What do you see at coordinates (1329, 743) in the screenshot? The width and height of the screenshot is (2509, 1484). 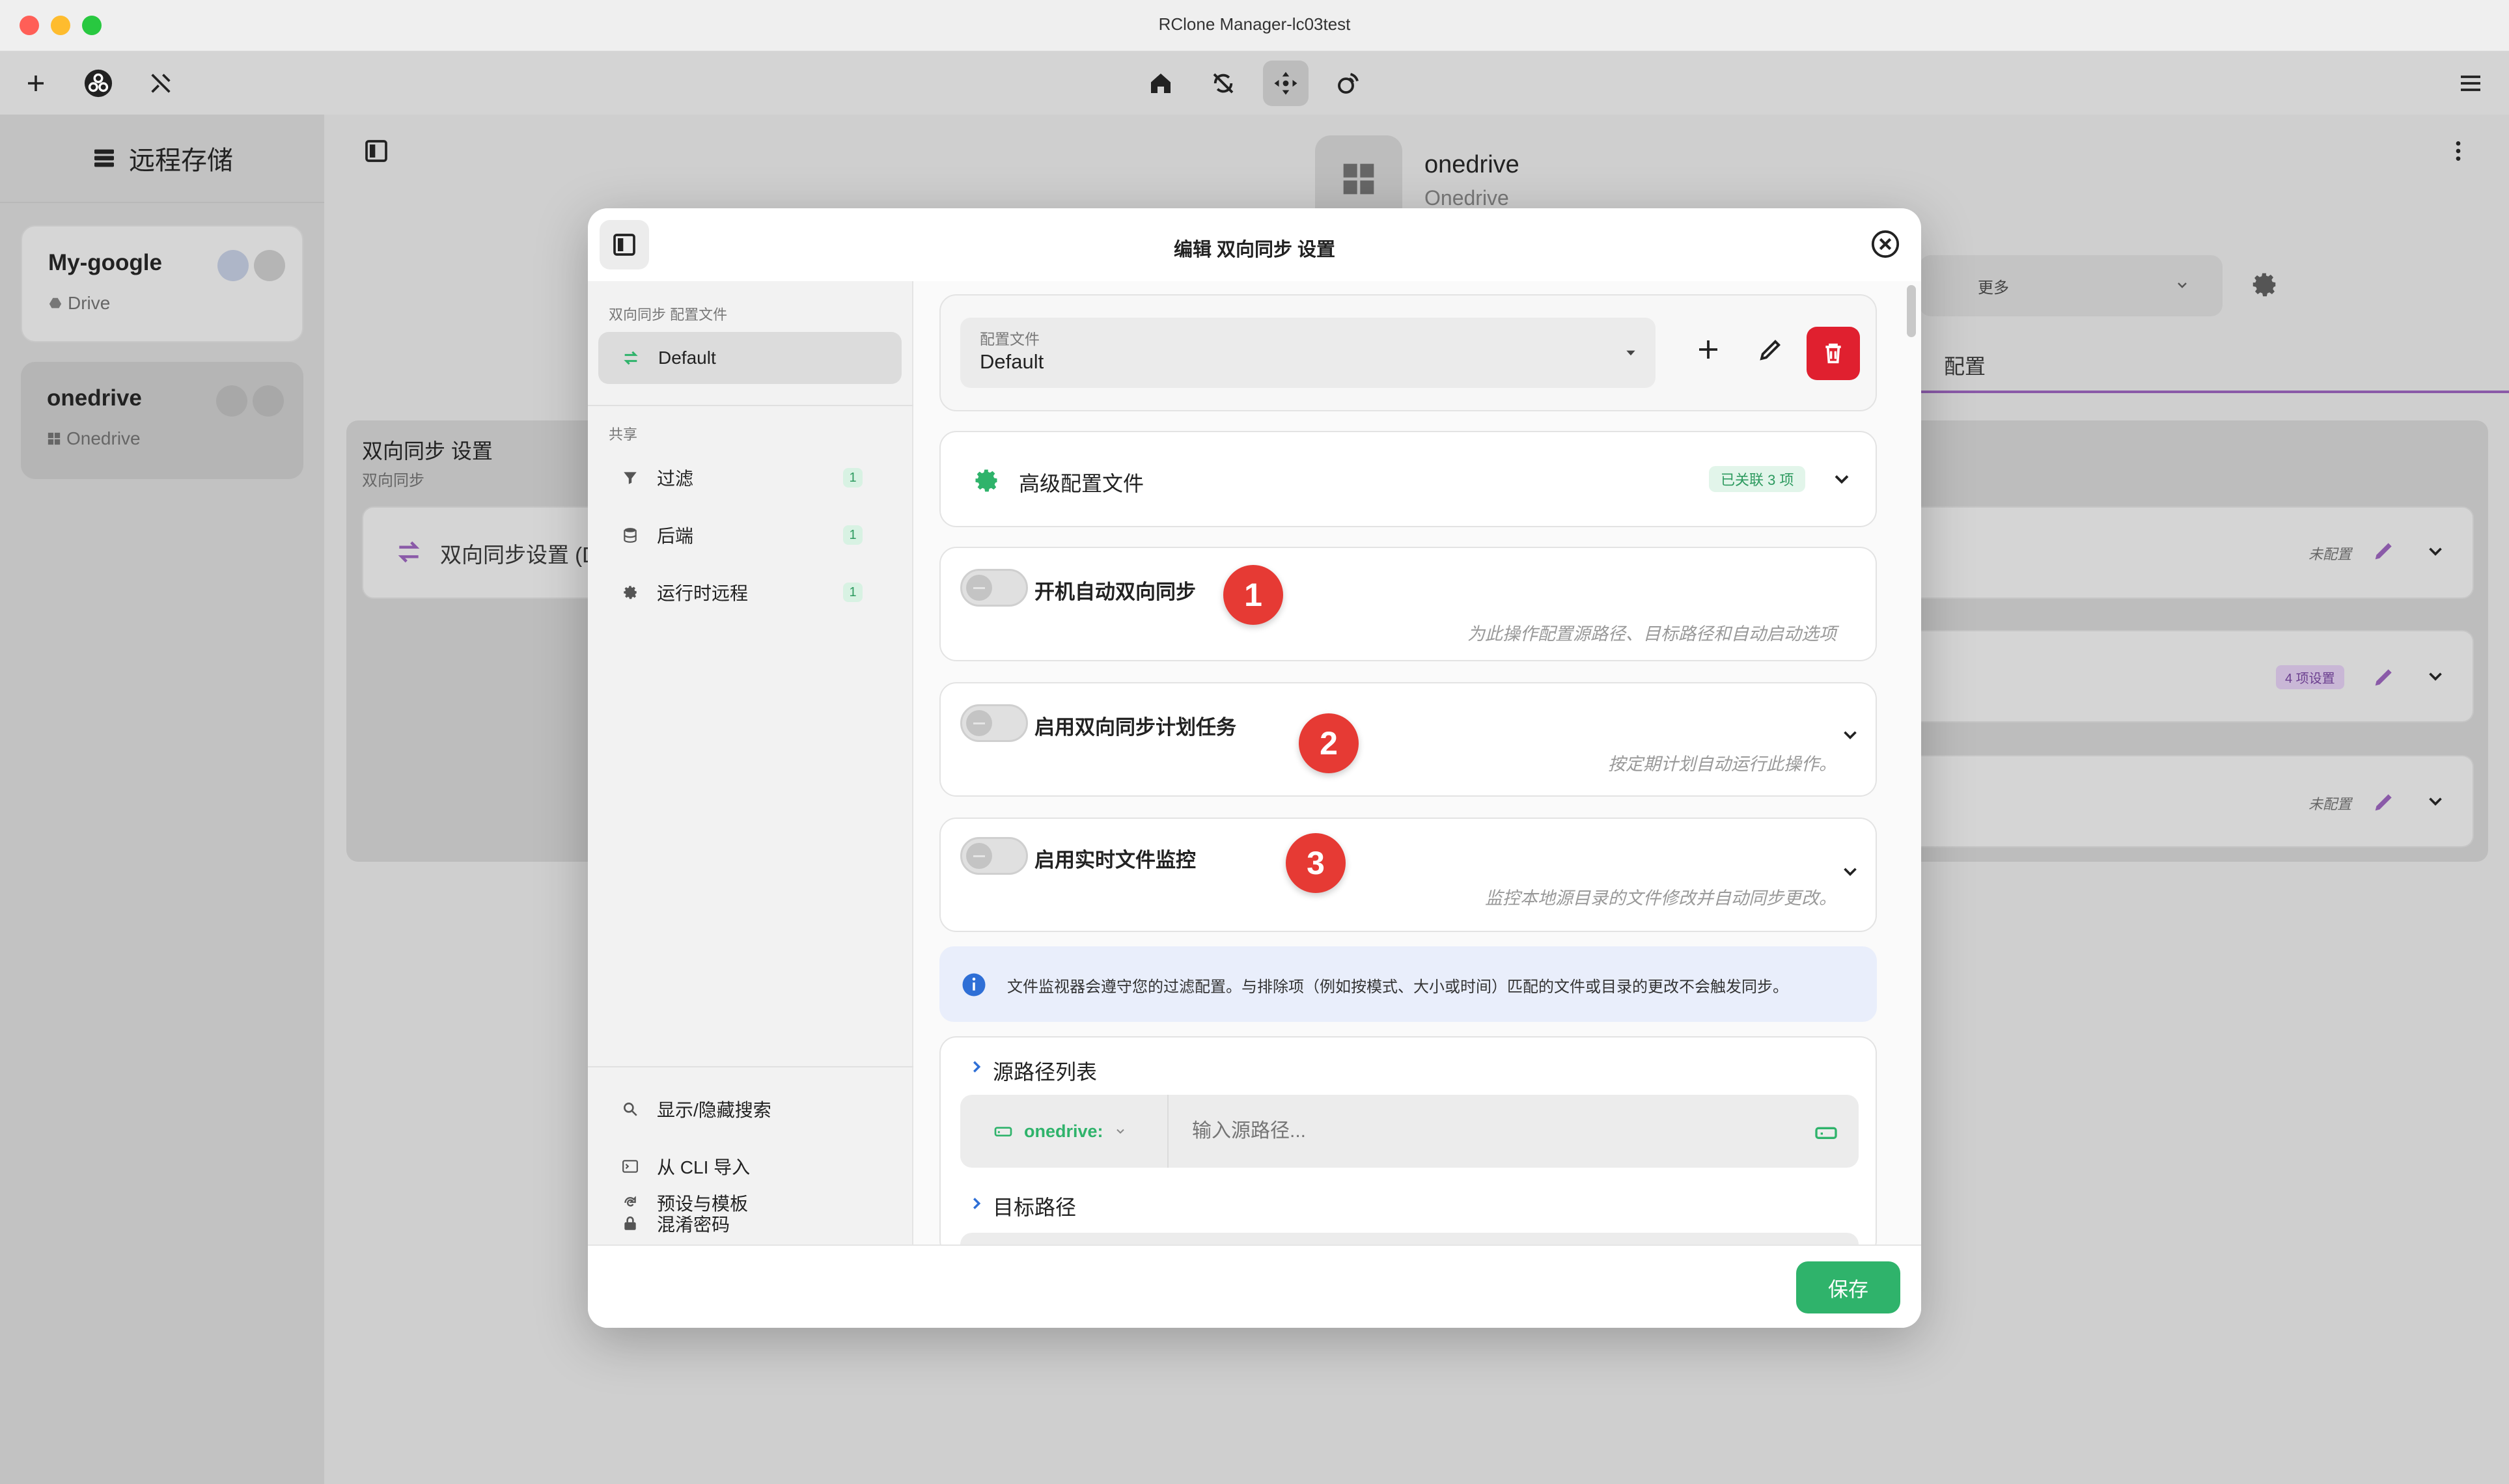 I see `step-badge-2: 2` at bounding box center [1329, 743].